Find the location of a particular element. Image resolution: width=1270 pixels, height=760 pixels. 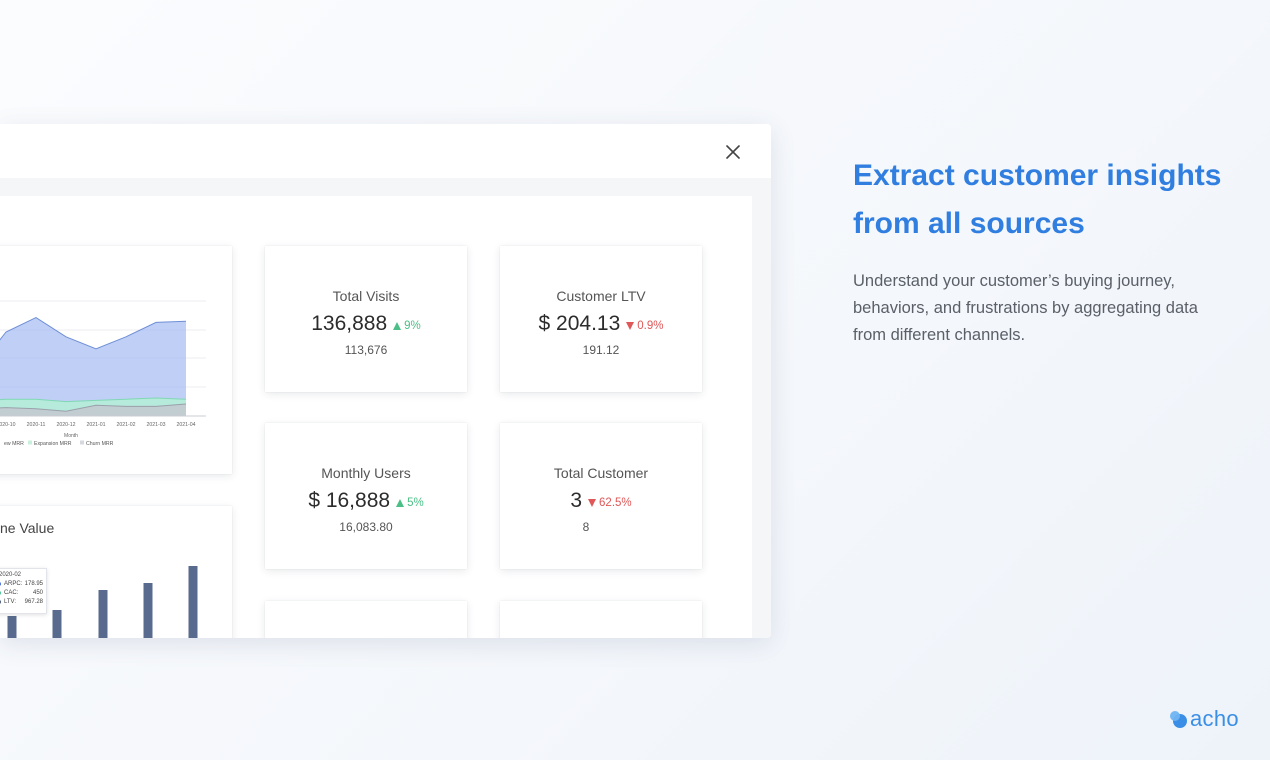

tooltip-row-arpc: ARPC: 178.95 is located at coordinates (21, 584).